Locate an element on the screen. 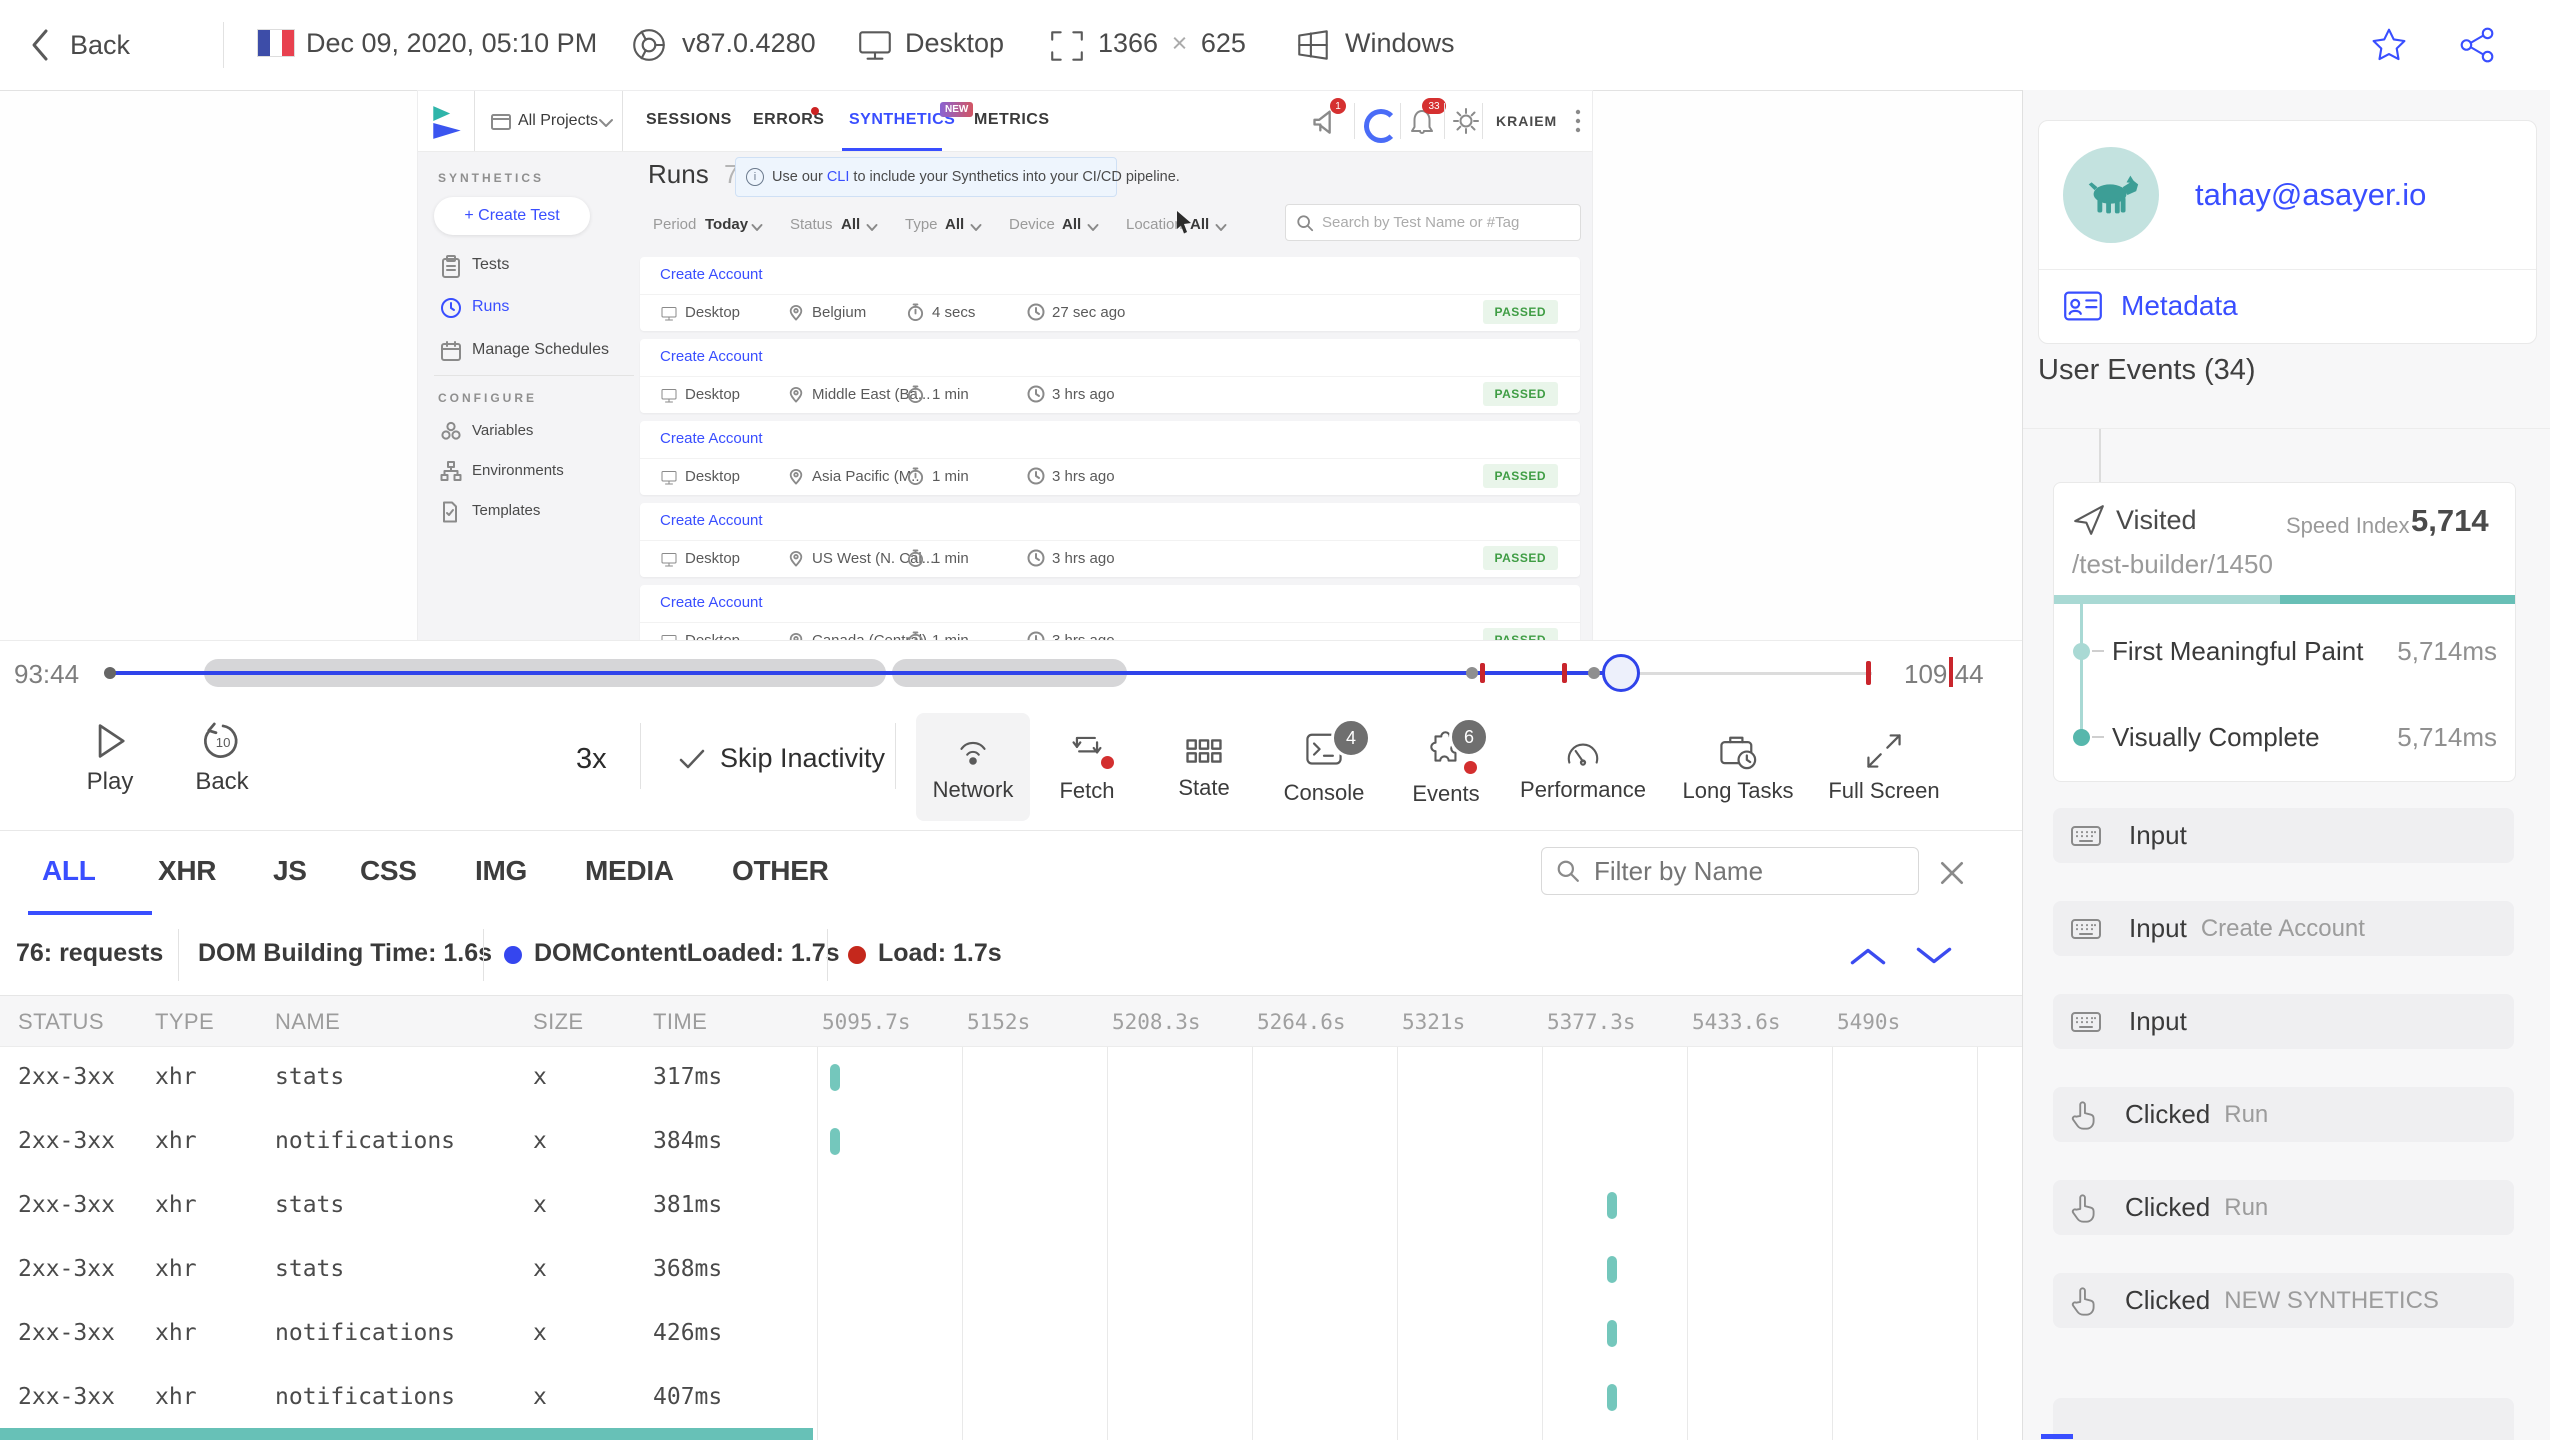  back-button: Back is located at coordinates (79, 45).